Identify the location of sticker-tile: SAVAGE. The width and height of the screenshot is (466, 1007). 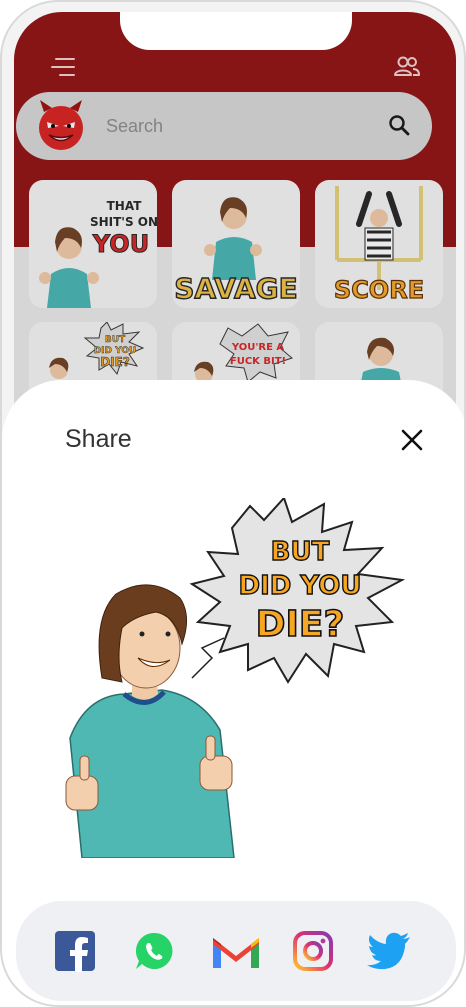
(236, 244).